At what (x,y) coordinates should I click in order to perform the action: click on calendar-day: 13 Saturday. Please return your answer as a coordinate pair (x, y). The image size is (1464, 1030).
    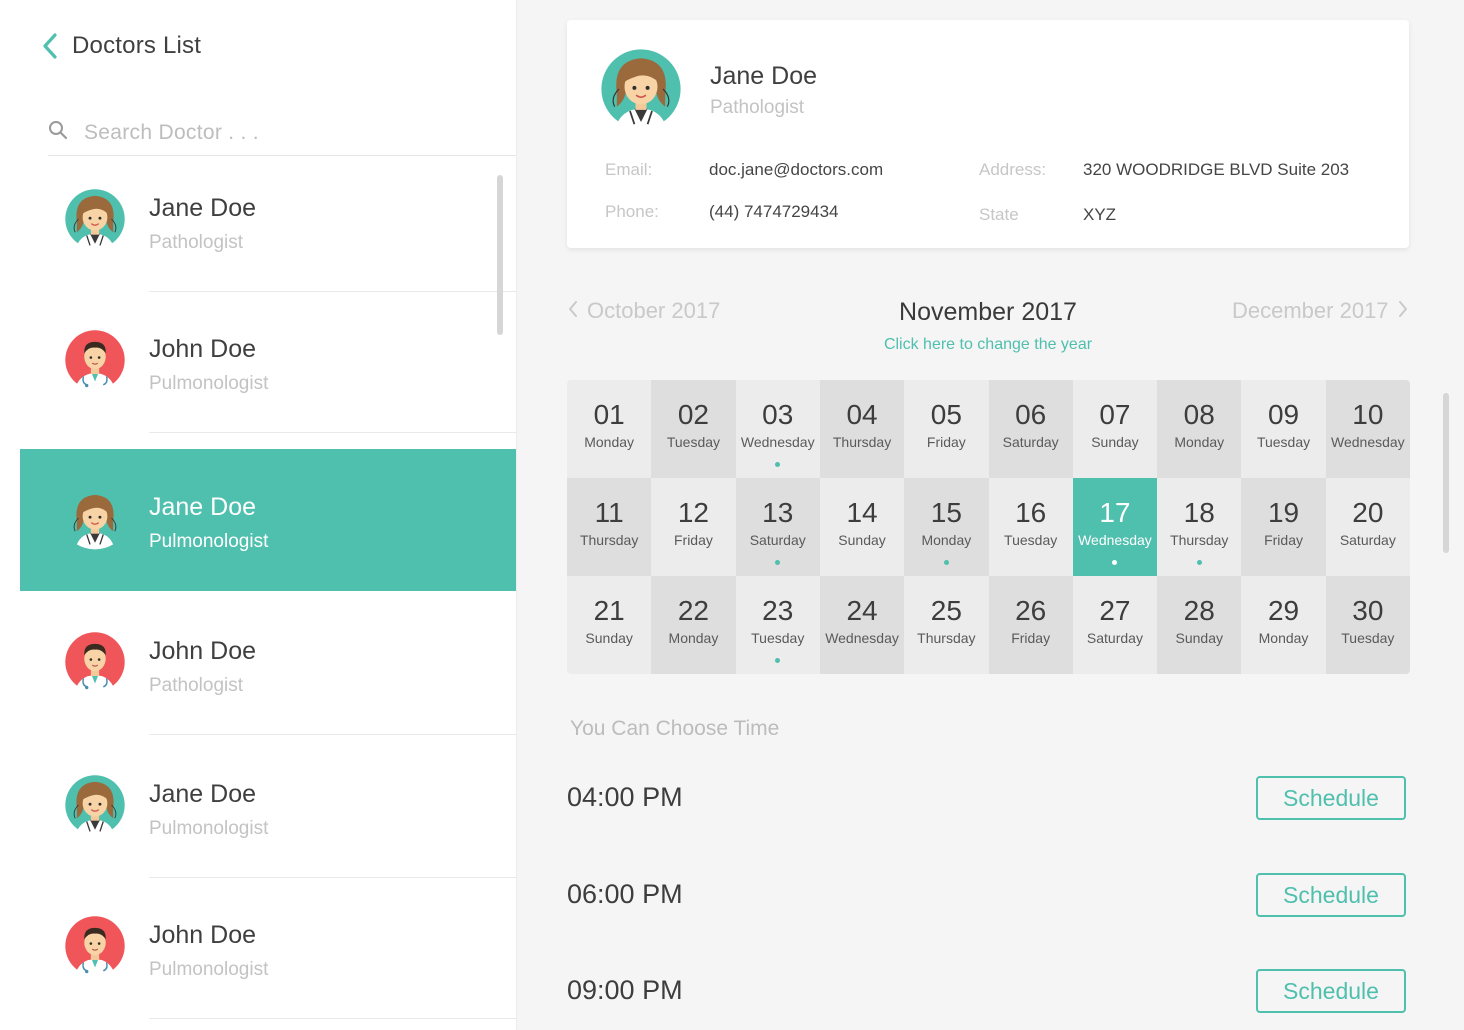
    Looking at the image, I should click on (777, 527).